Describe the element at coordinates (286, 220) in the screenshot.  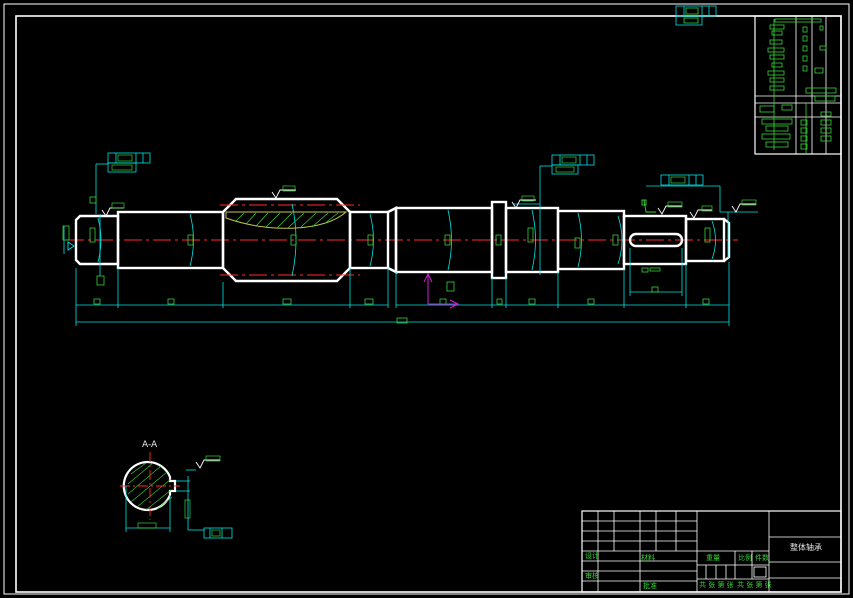
I see `gear-section-hatch` at that location.